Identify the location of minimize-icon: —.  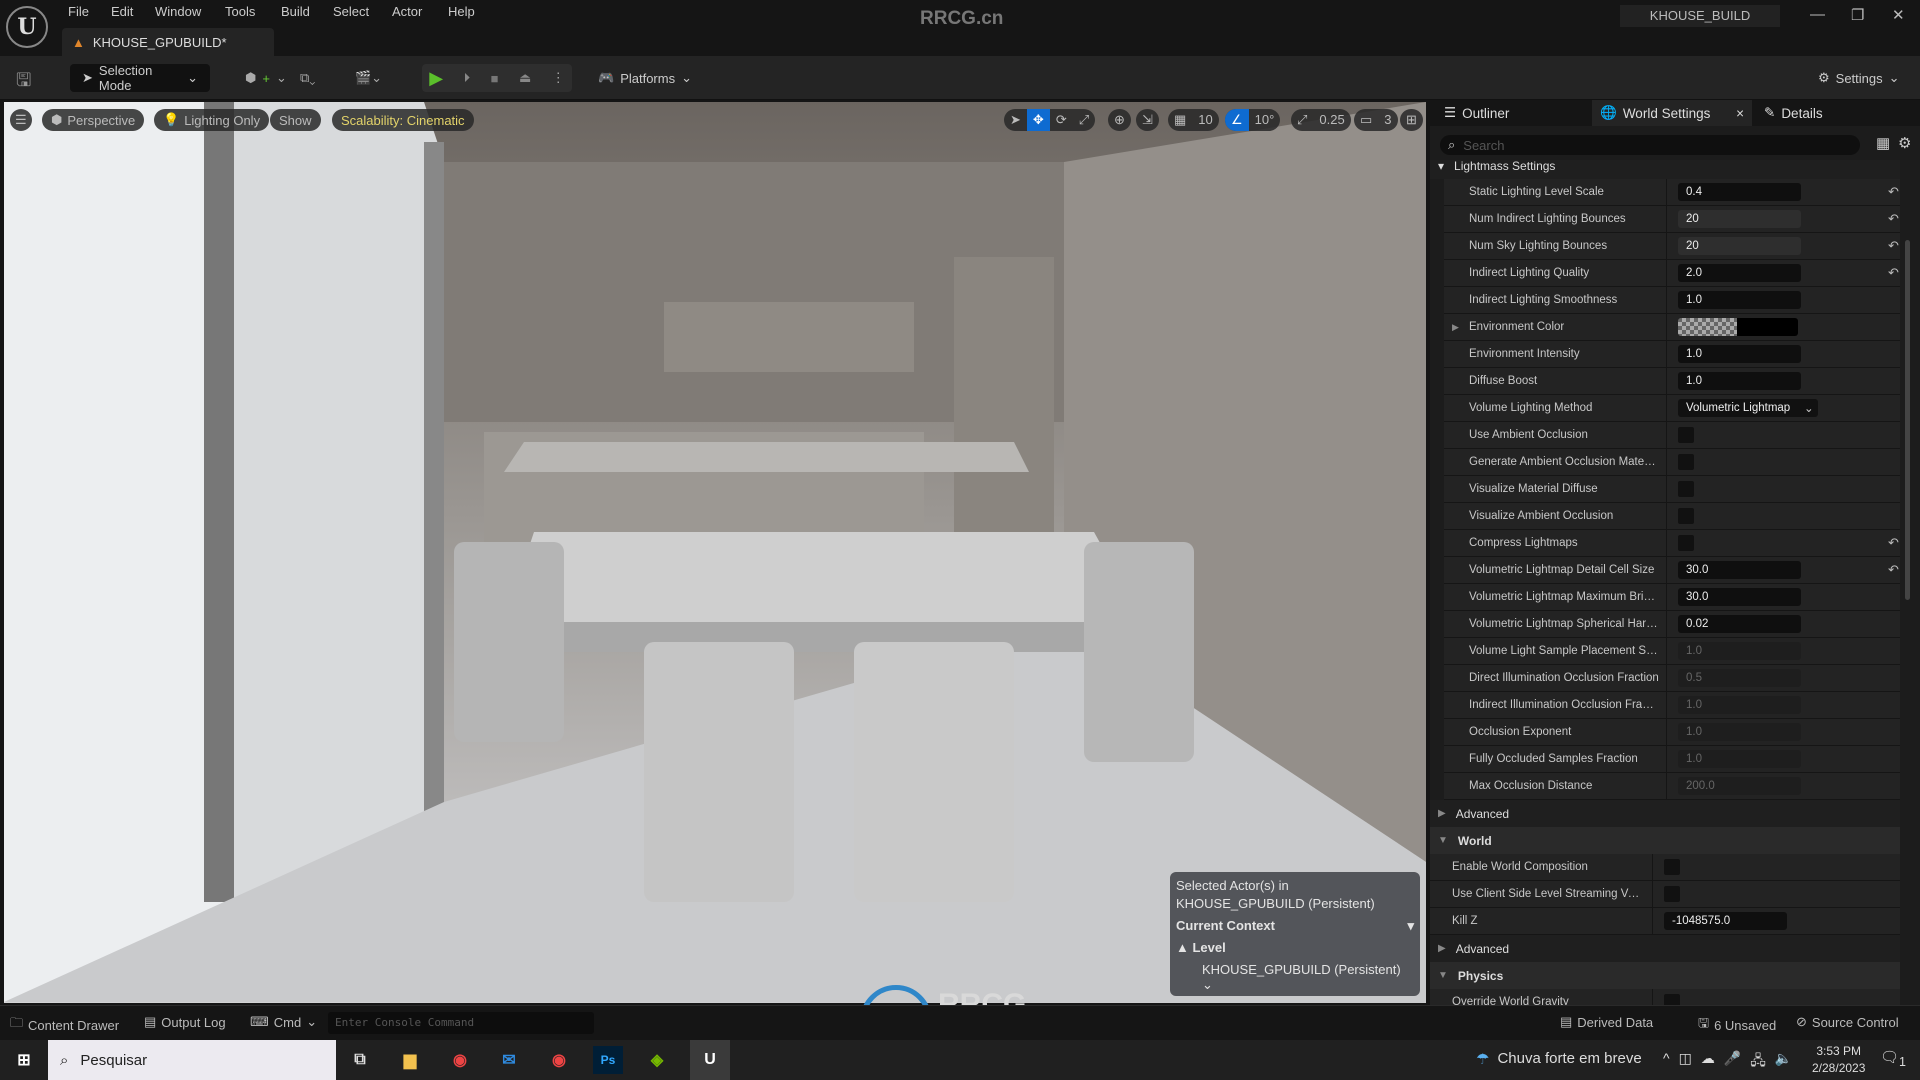
(1817, 14).